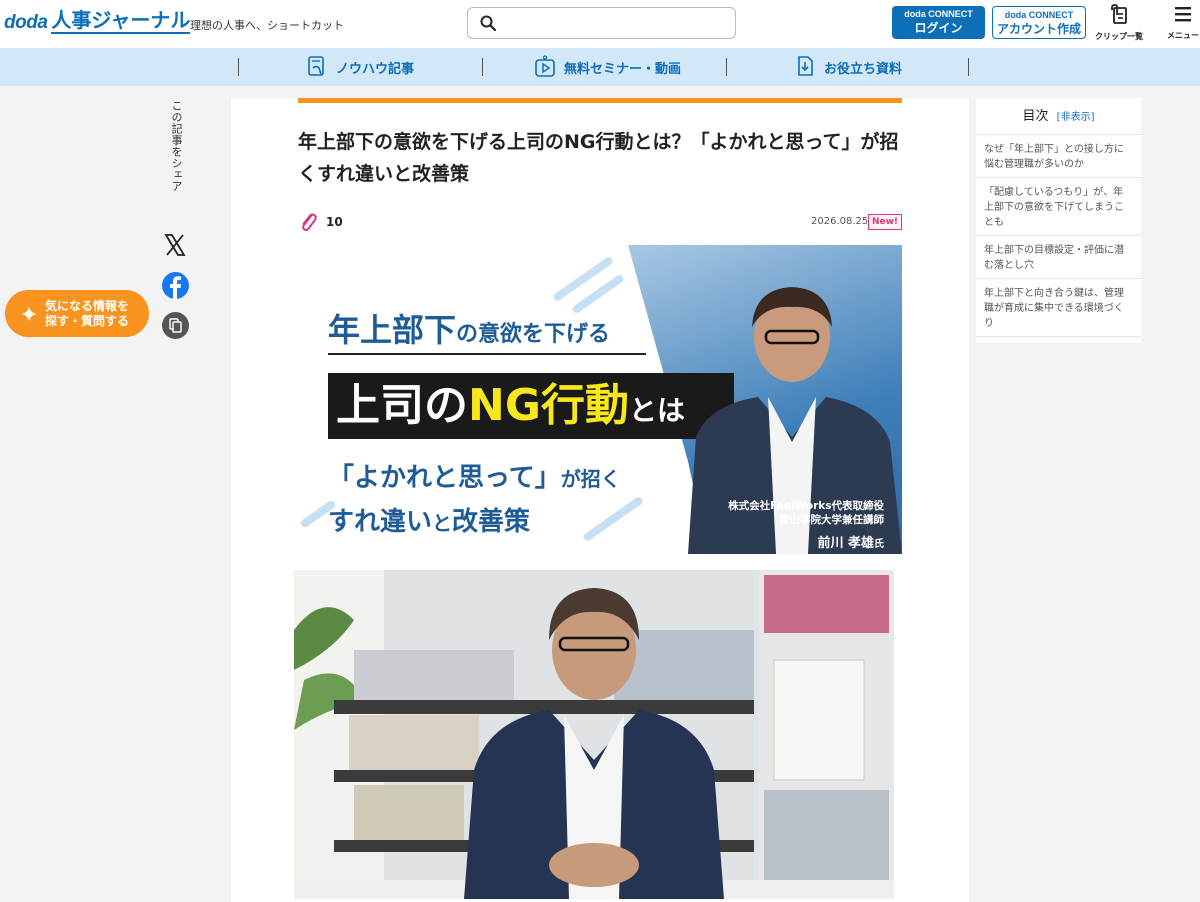 Image resolution: width=1200 pixels, height=902 pixels. I want to click on ask-question-button: 気になる情報を 探す・質問する, so click(77, 313).